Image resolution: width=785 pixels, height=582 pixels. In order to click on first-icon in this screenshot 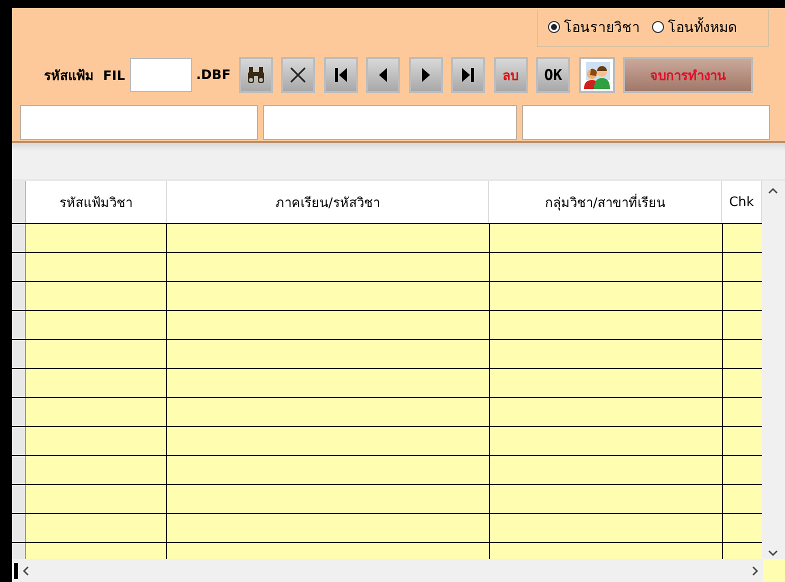, I will do `click(341, 75)`.